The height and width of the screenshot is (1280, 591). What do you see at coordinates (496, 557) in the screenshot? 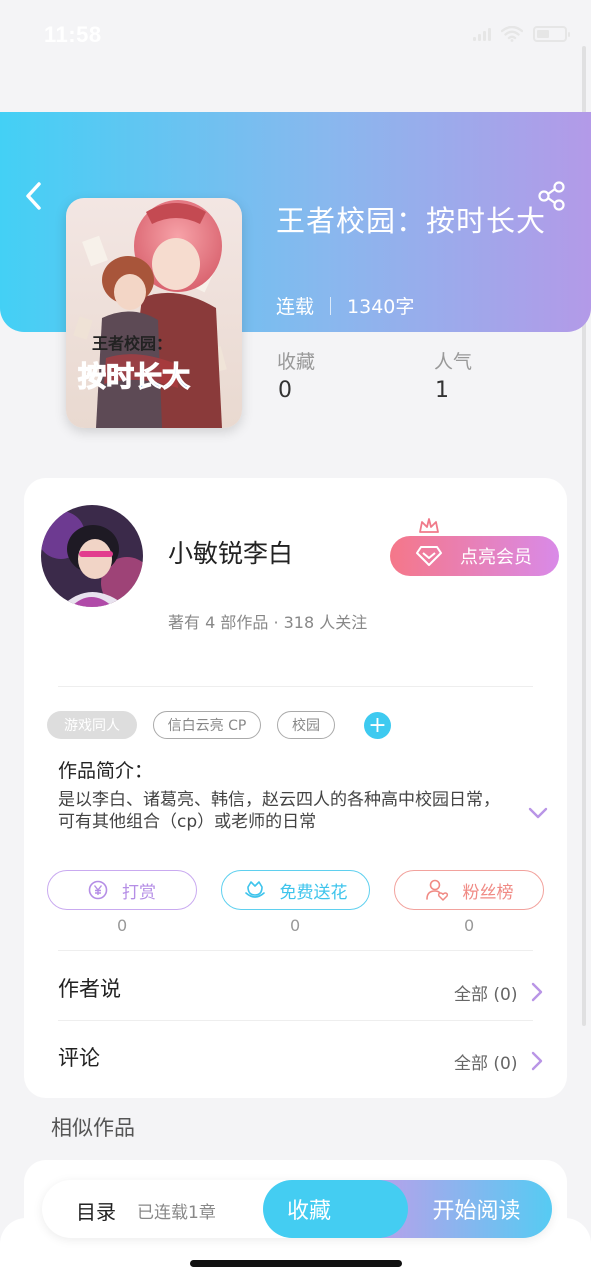
I see `vip-button-label: 点亮会员` at bounding box center [496, 557].